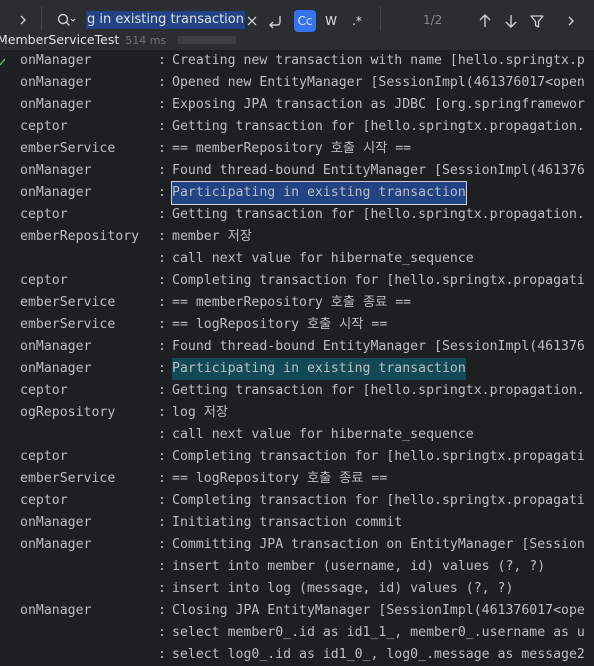 The width and height of the screenshot is (594, 666). I want to click on test-progress-bar, so click(207, 40).